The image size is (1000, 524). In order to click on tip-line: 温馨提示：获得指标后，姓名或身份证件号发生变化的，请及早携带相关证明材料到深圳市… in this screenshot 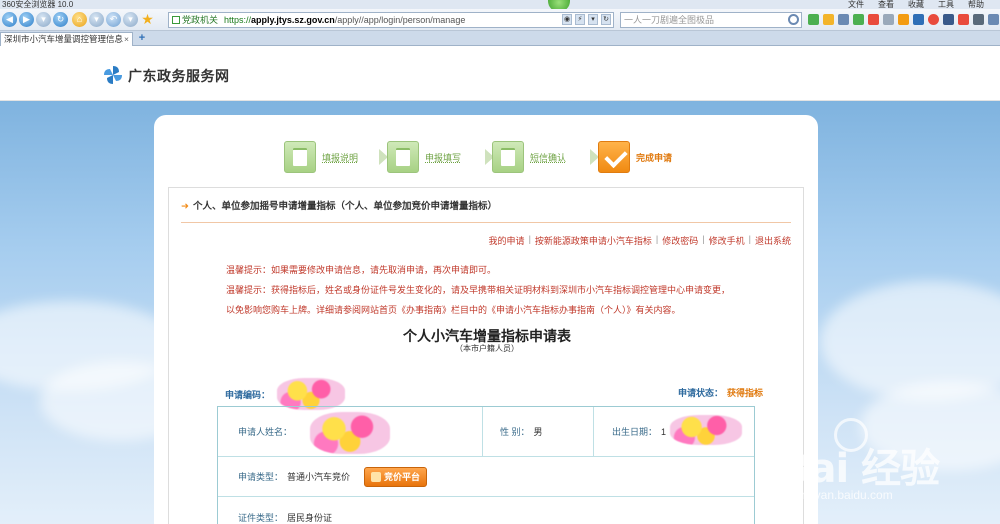, I will do `click(478, 290)`.